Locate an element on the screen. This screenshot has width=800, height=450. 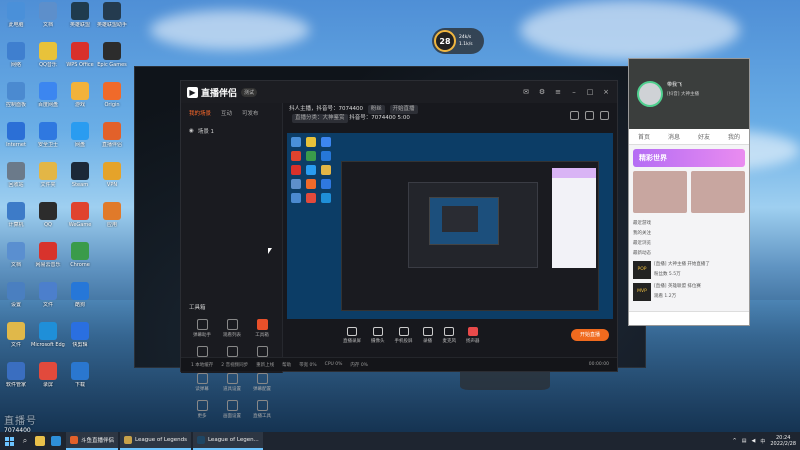
desktop-icon: 快剪辑 is located at coordinates (80, 341).